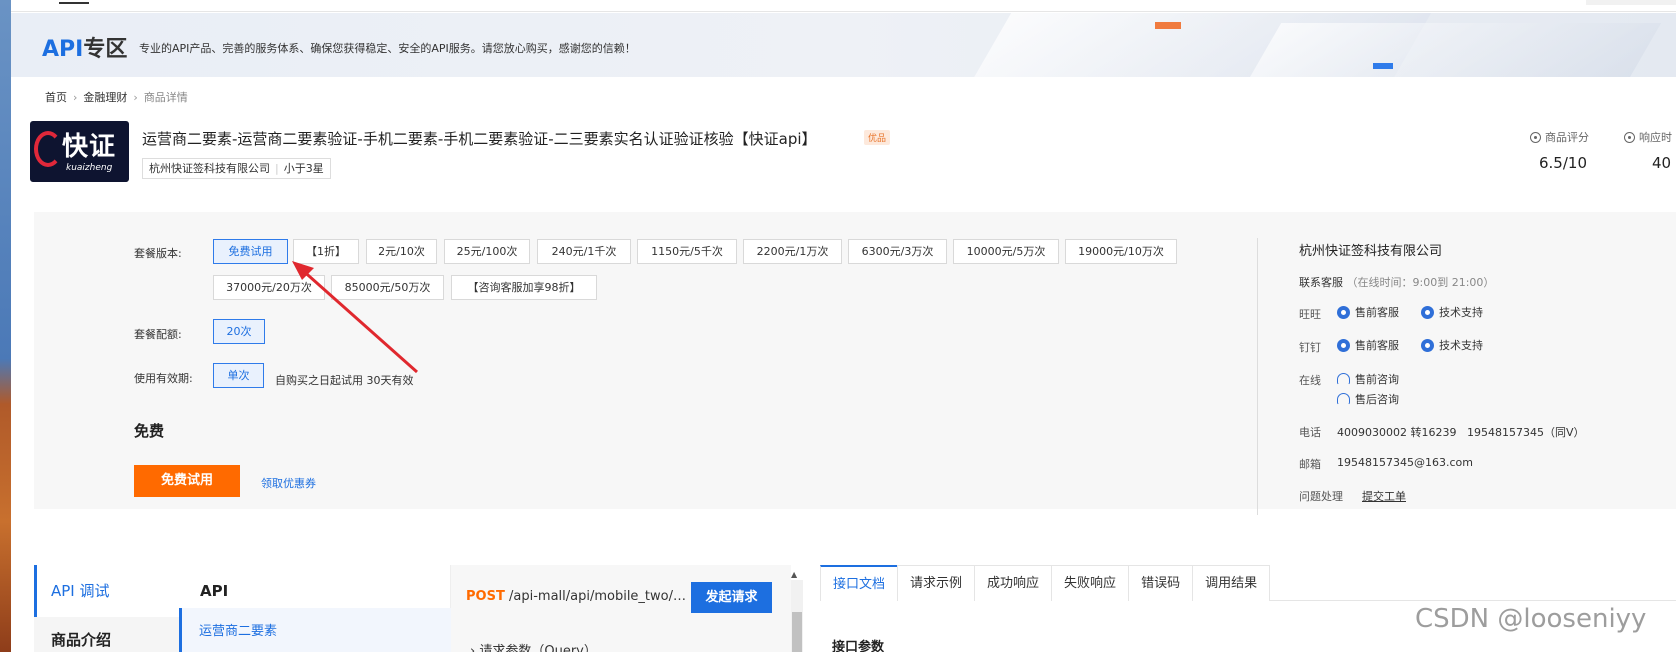 This screenshot has width=1676, height=652. Describe the element at coordinates (1526, 432) in the screenshot. I see `phone-alt: 19548157345（同V）` at that location.